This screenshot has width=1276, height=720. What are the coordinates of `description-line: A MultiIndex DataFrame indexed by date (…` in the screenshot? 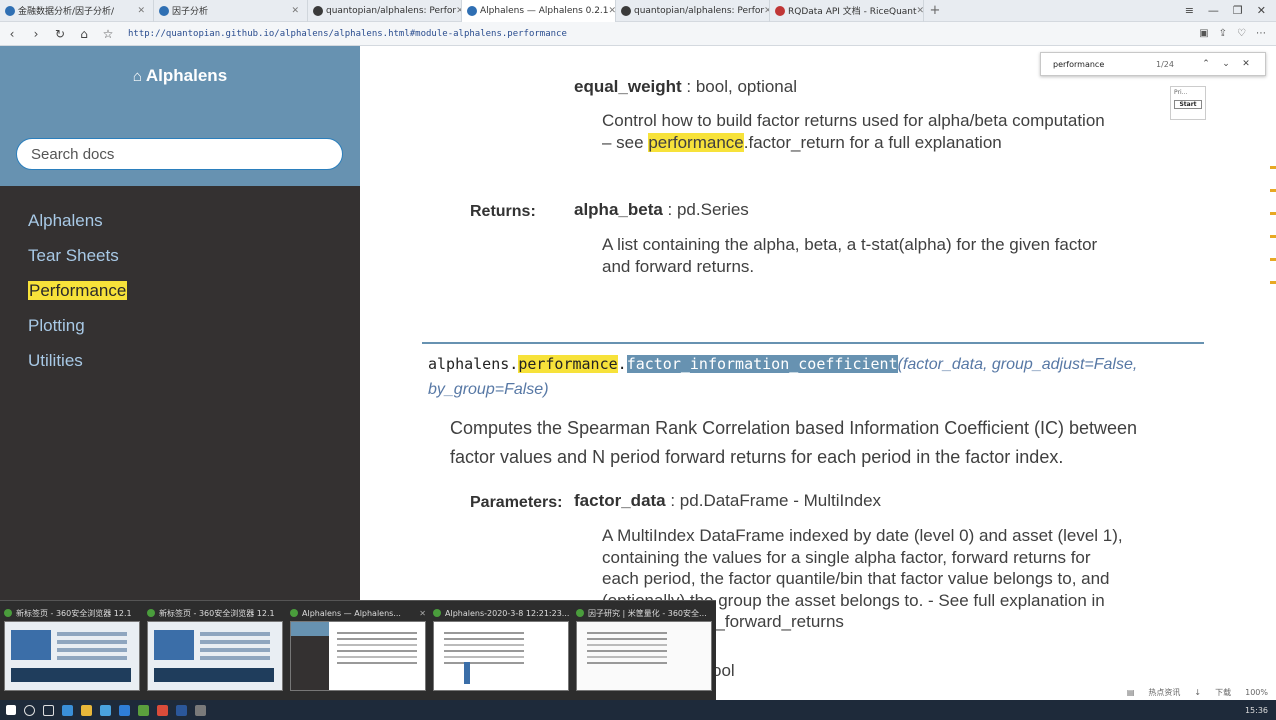 It's located at (862, 535).